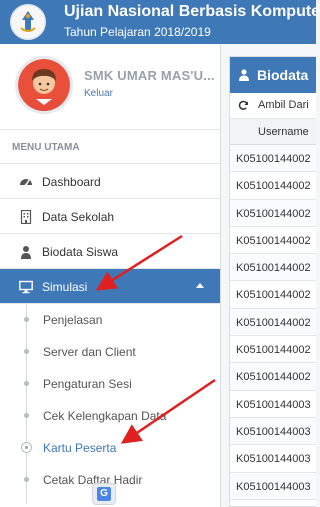 Image resolution: width=320 pixels, height=507 pixels. What do you see at coordinates (65, 287) in the screenshot?
I see `sidebar-item-label: Simulasi` at bounding box center [65, 287].